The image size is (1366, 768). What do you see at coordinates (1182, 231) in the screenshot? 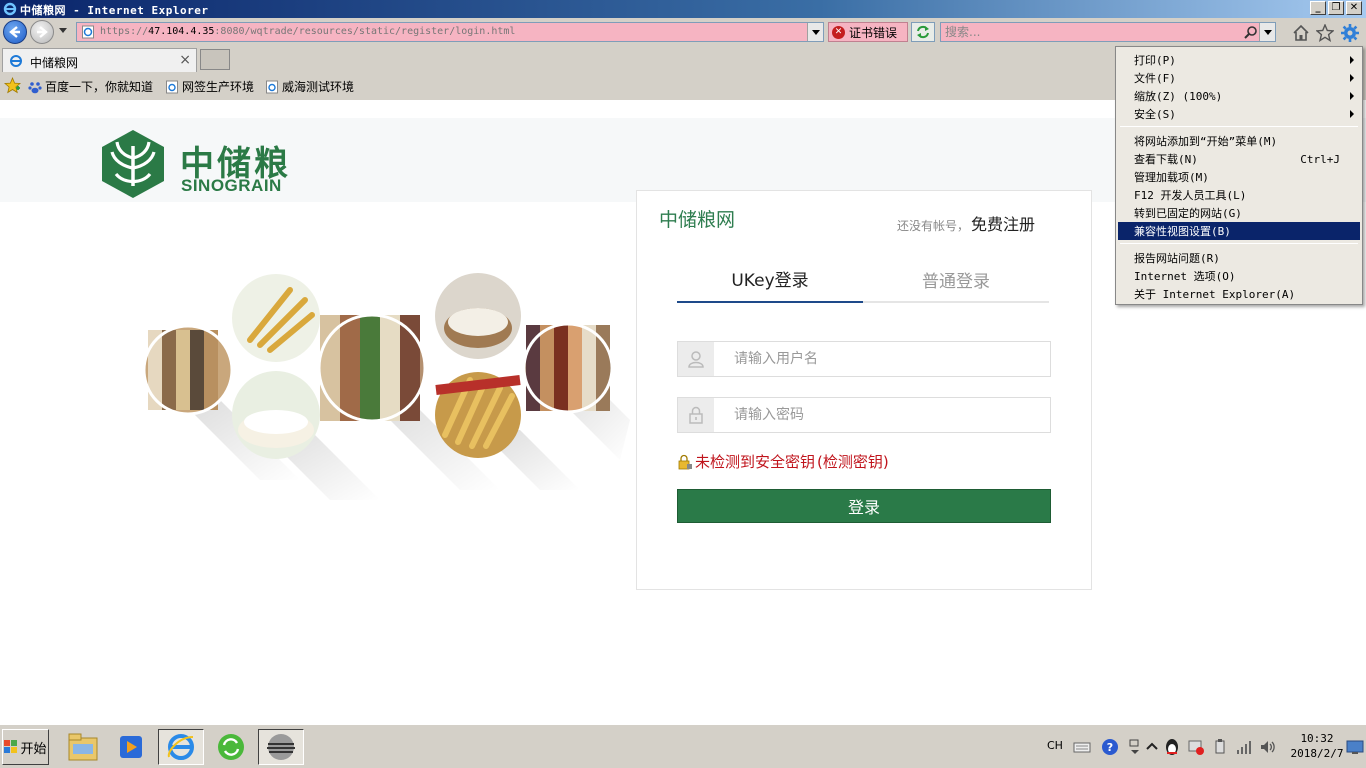
I see `menu-item-label: 兼容性视图设置(B)` at bounding box center [1182, 231].